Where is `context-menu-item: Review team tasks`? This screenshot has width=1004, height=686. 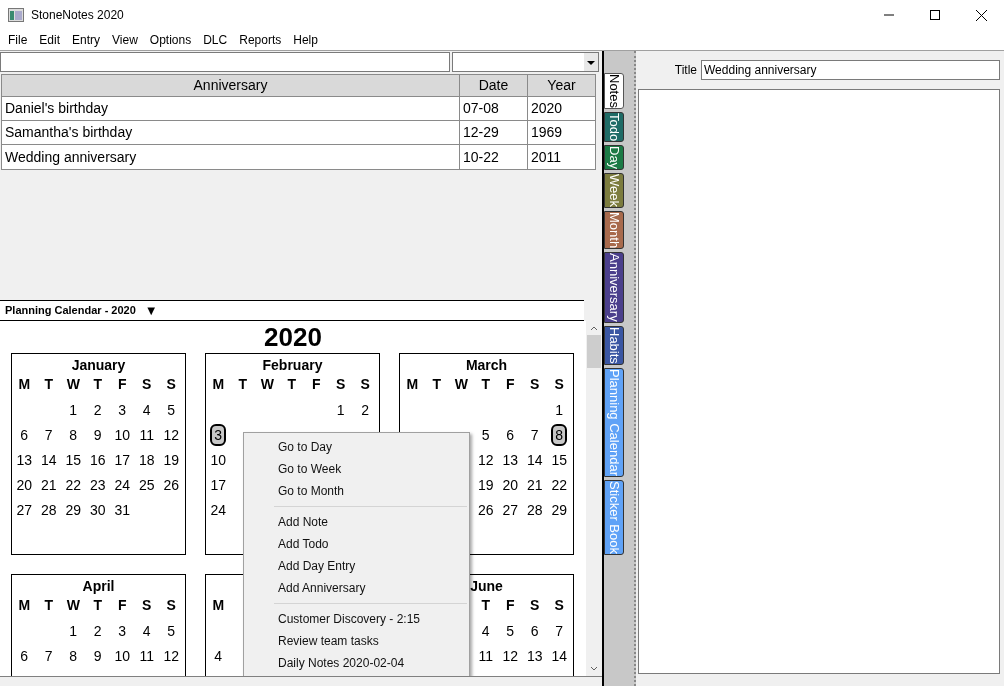
context-menu-item: Review team tasks is located at coordinates (370, 641).